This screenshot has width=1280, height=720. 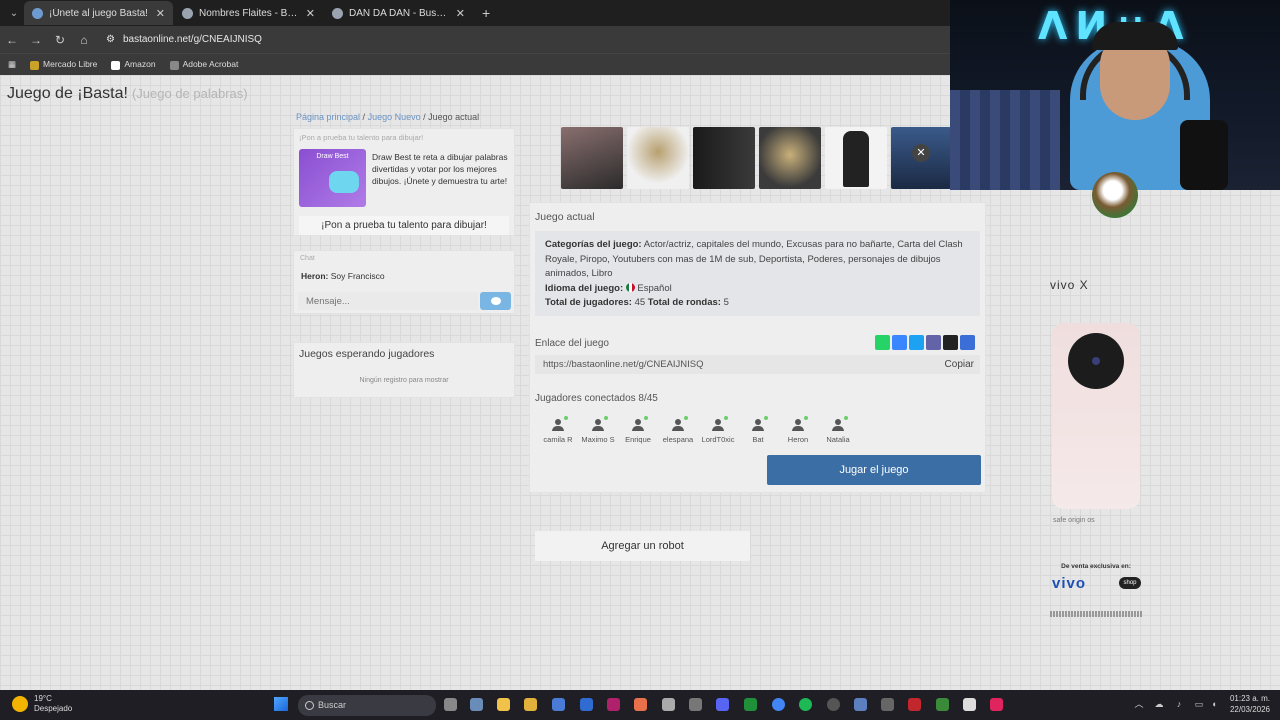 What do you see at coordinates (623, 364) in the screenshot?
I see `game-link: https://bastaonline.net/g/CNEAIJNISQ` at bounding box center [623, 364].